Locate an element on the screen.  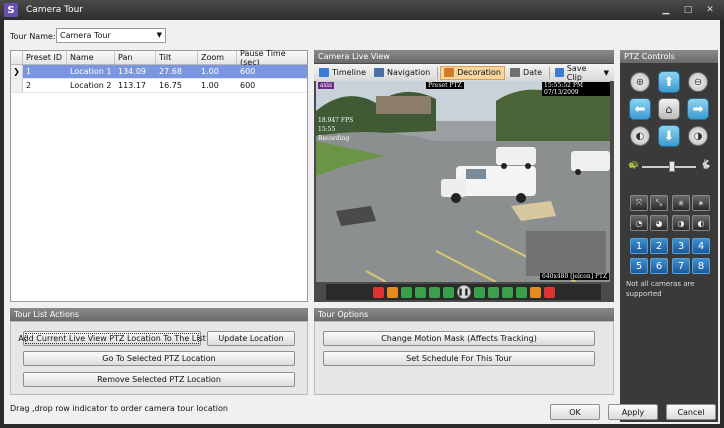
table-cell: Location 2 is located at coordinates (91, 85).